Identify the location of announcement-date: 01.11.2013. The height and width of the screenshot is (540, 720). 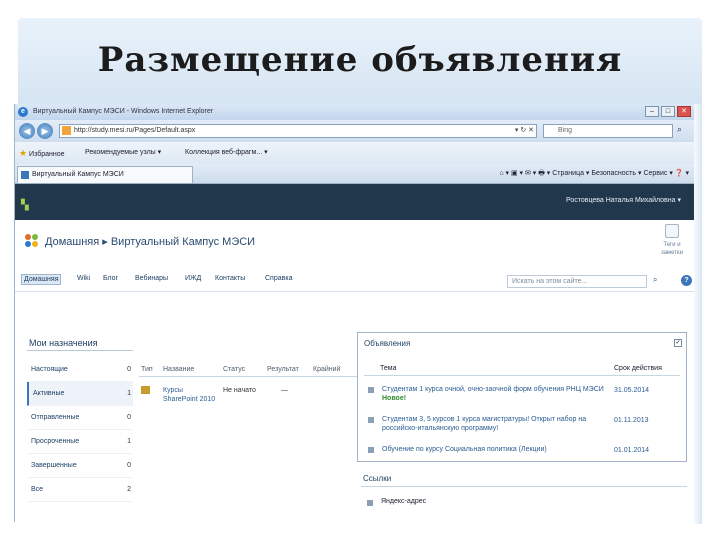
(631, 420).